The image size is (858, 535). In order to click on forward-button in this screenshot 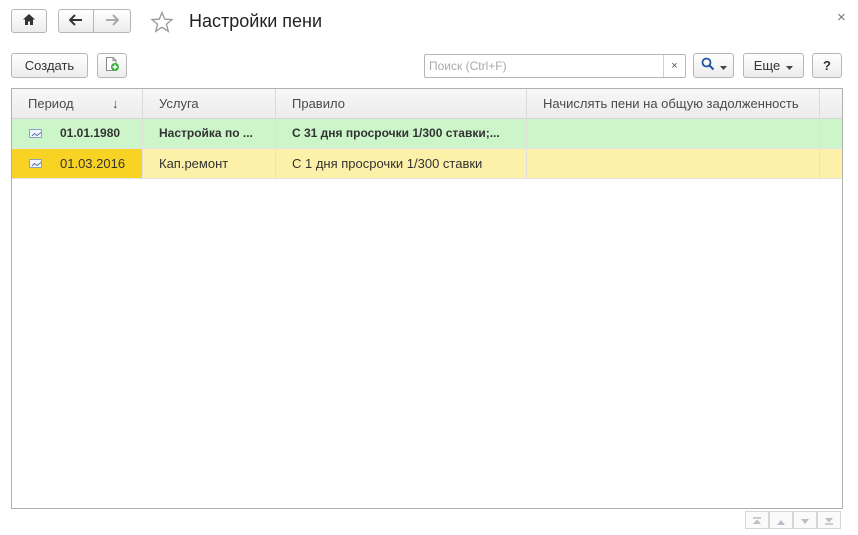, I will do `click(112, 21)`.